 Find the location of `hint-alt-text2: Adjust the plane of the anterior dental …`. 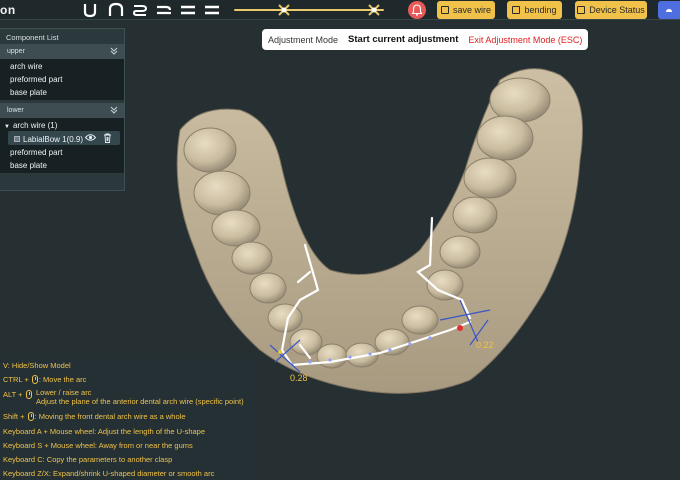

hint-alt-text2: Adjust the plane of the anterior dental … is located at coordinates (140, 401).